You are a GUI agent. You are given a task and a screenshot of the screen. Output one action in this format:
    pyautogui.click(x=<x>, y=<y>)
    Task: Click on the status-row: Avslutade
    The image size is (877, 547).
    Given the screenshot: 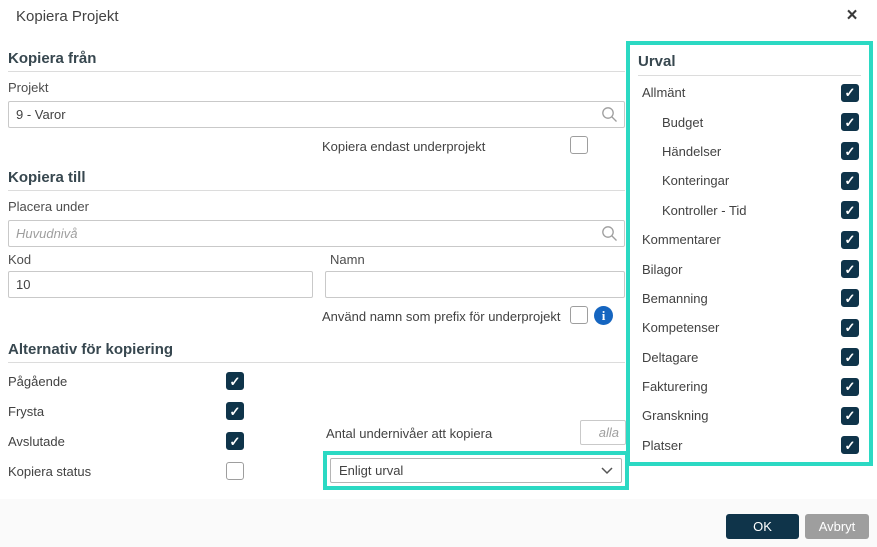 What is the action you would take?
    pyautogui.click(x=126, y=441)
    